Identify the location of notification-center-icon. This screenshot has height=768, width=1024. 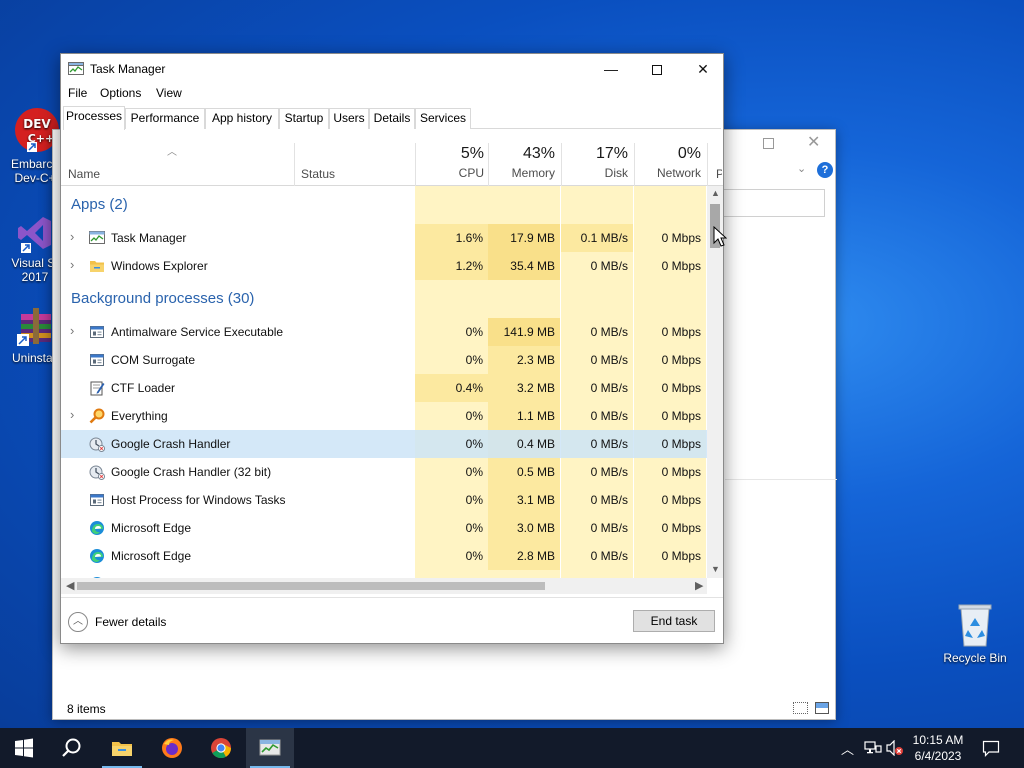
(991, 748).